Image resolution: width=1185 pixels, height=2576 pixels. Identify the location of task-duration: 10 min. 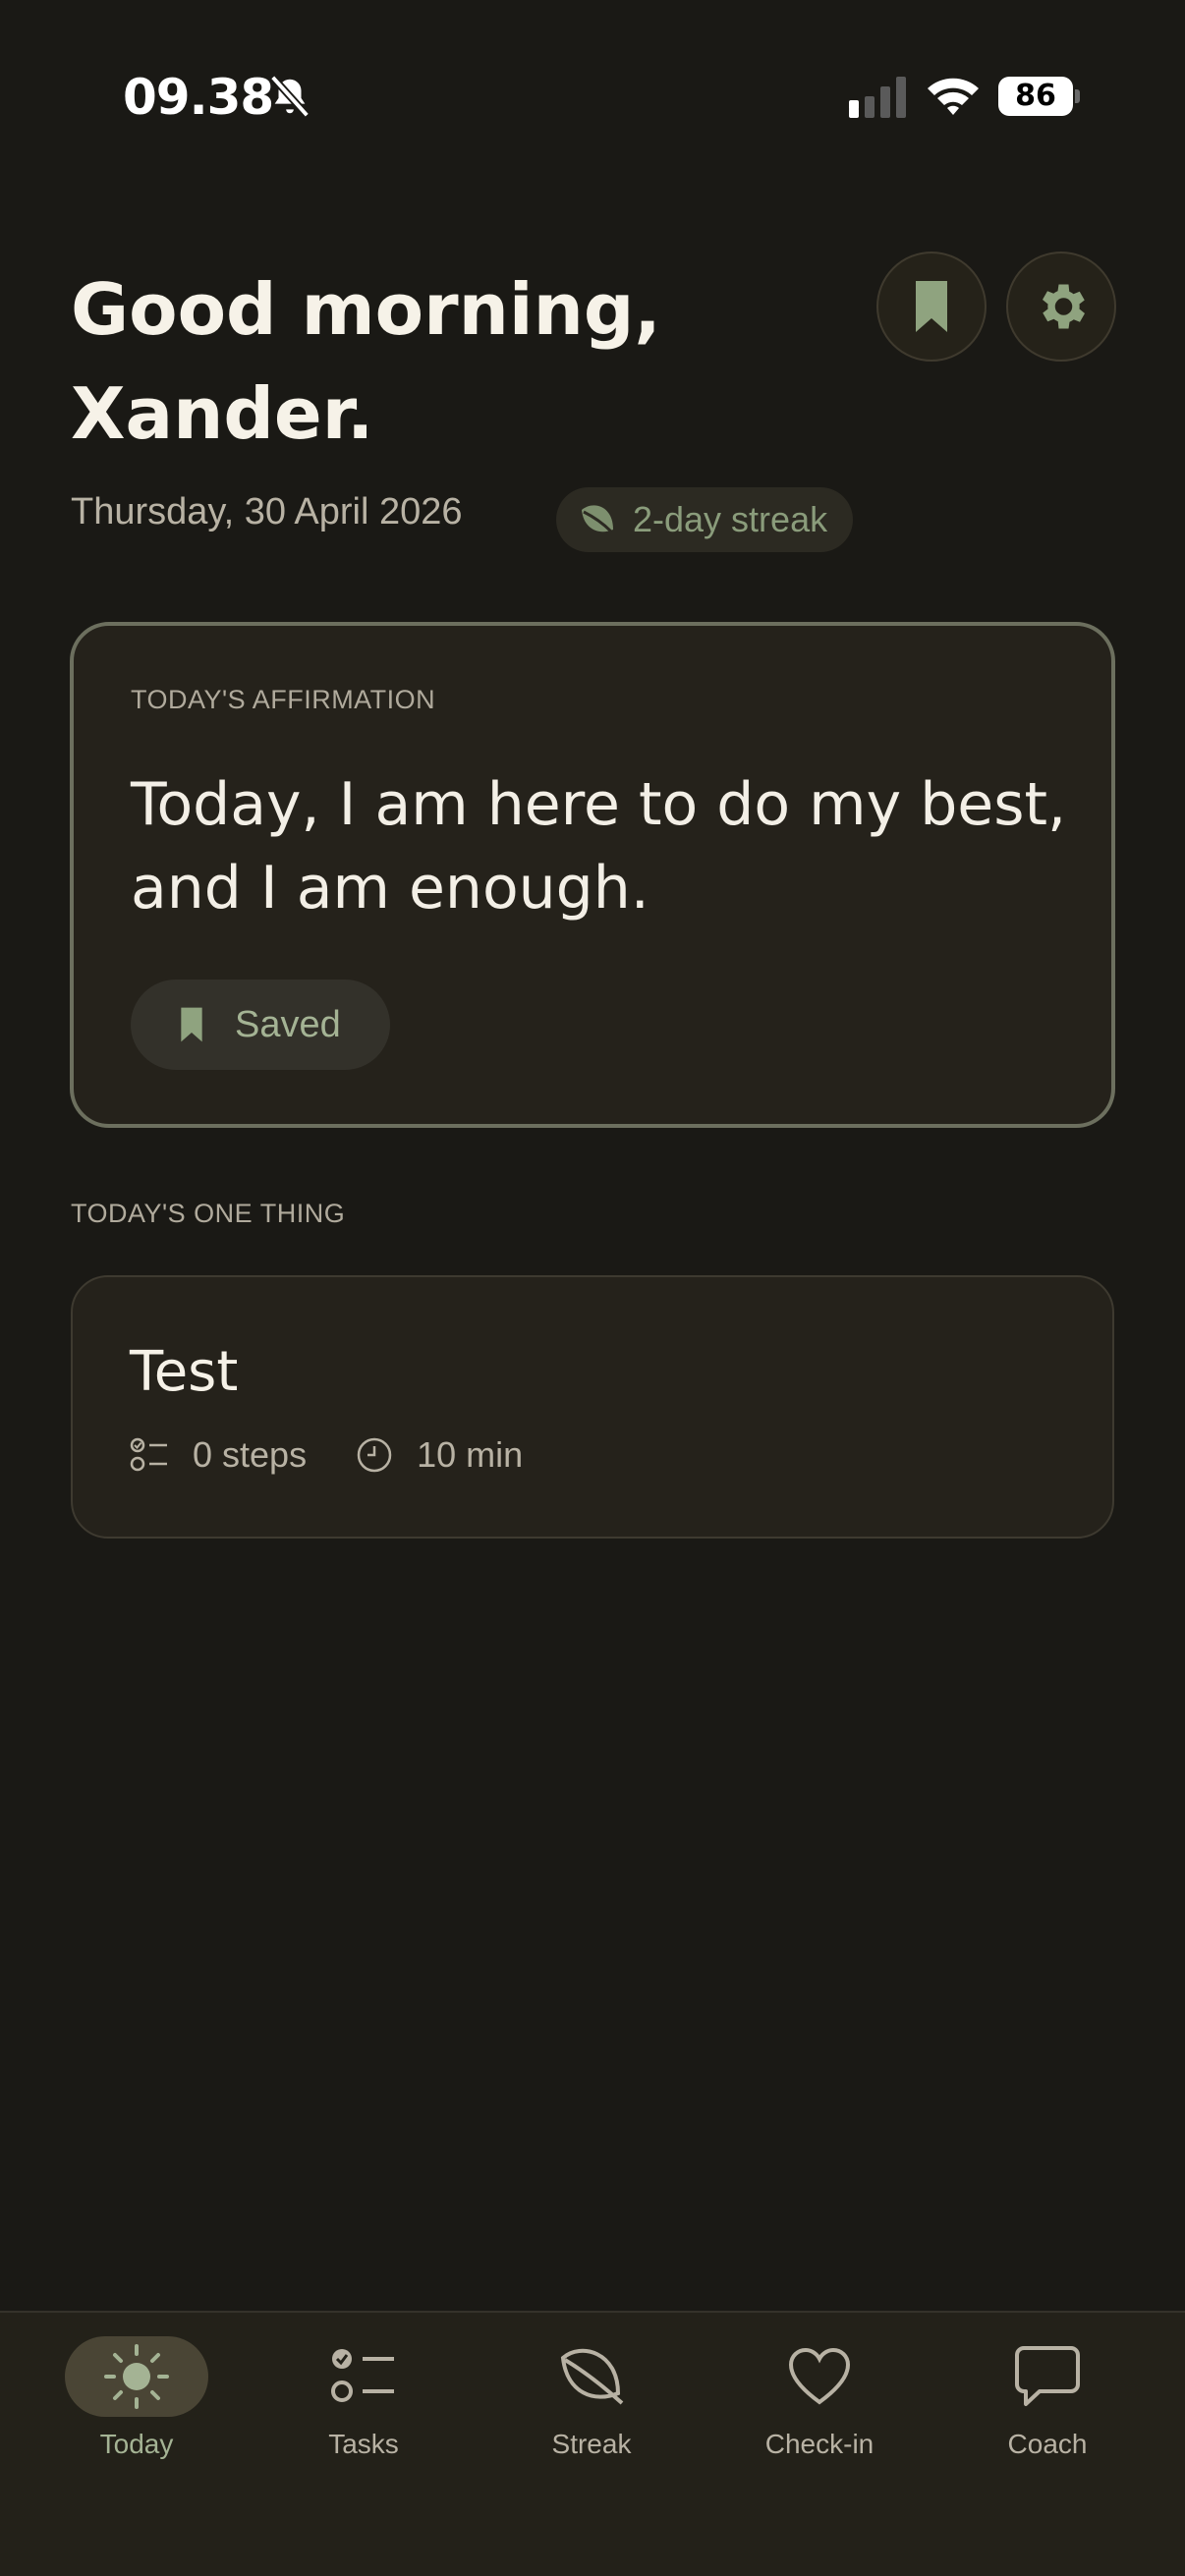
(440, 1455).